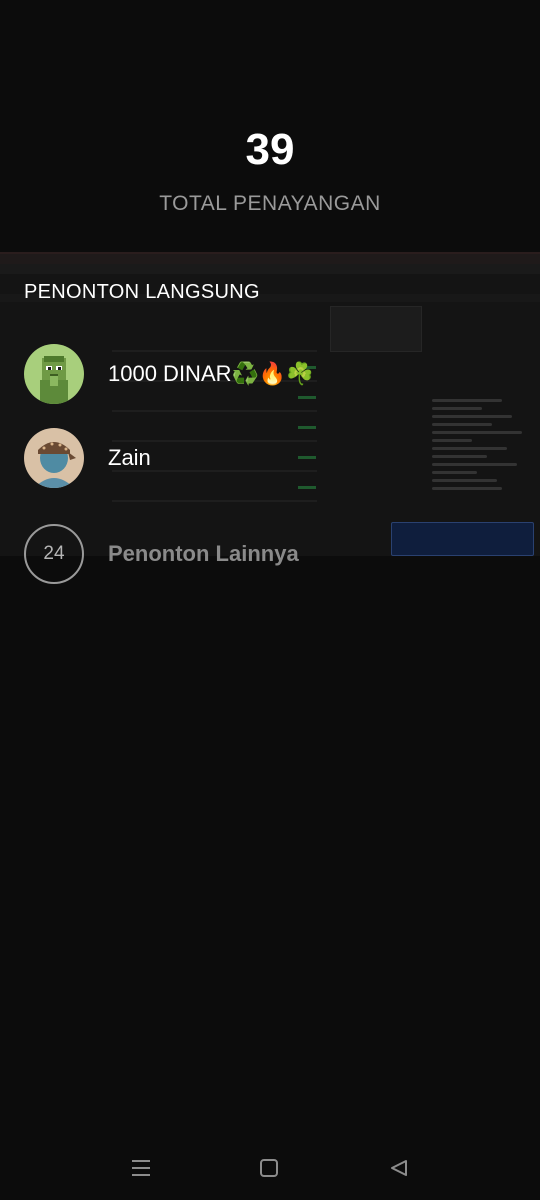 The image size is (540, 1200). I want to click on menu-icon, so click(141, 1168).